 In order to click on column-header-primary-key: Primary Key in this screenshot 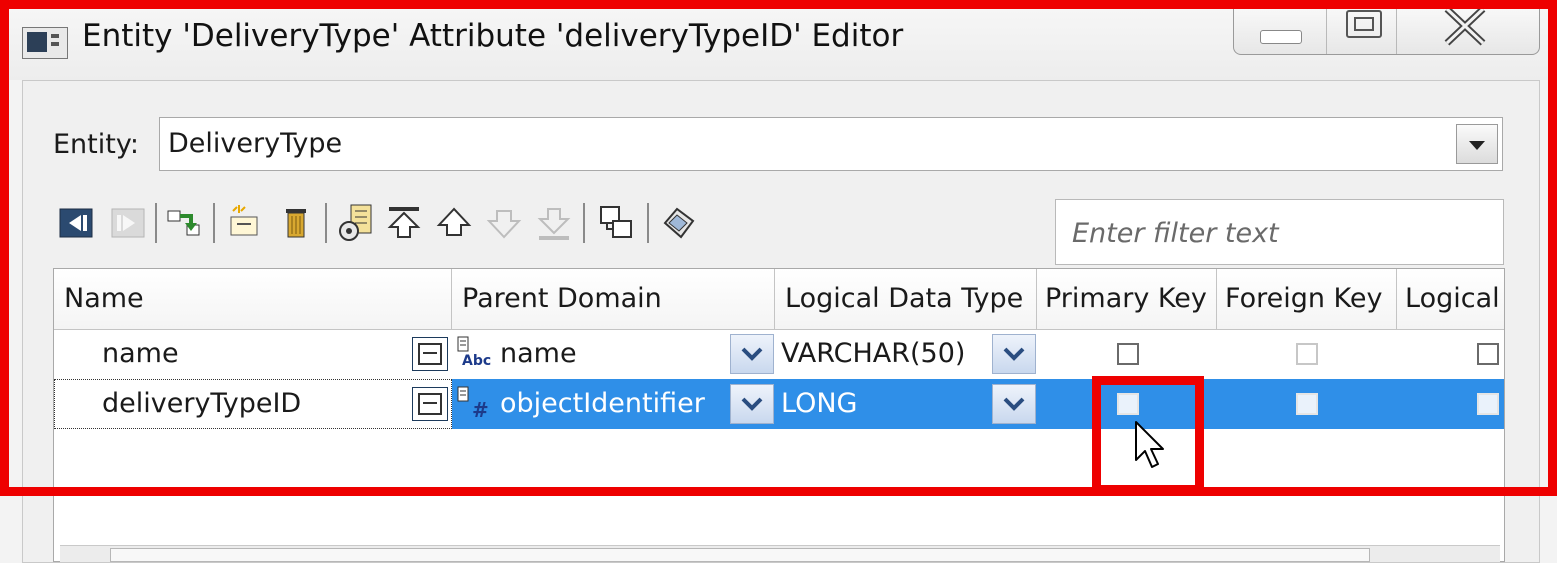, I will do `click(1127, 299)`.